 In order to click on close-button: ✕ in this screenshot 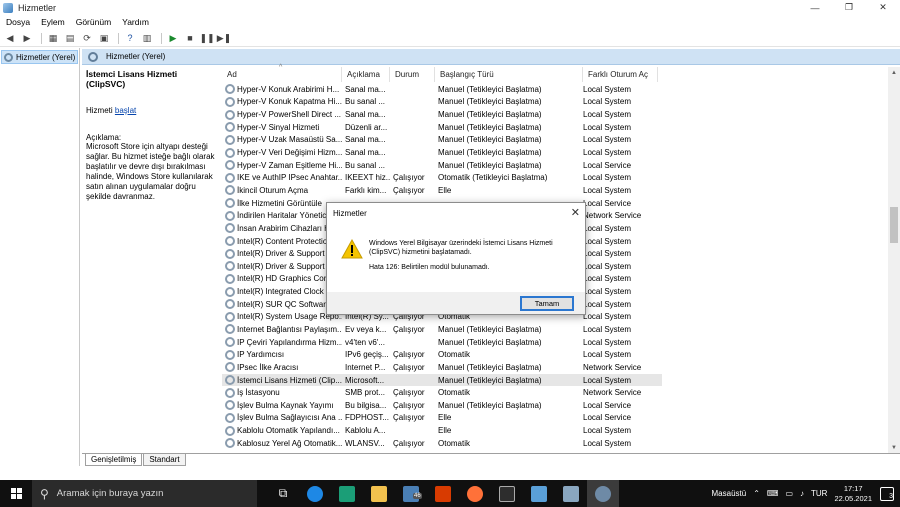, I will do `click(883, 7)`.